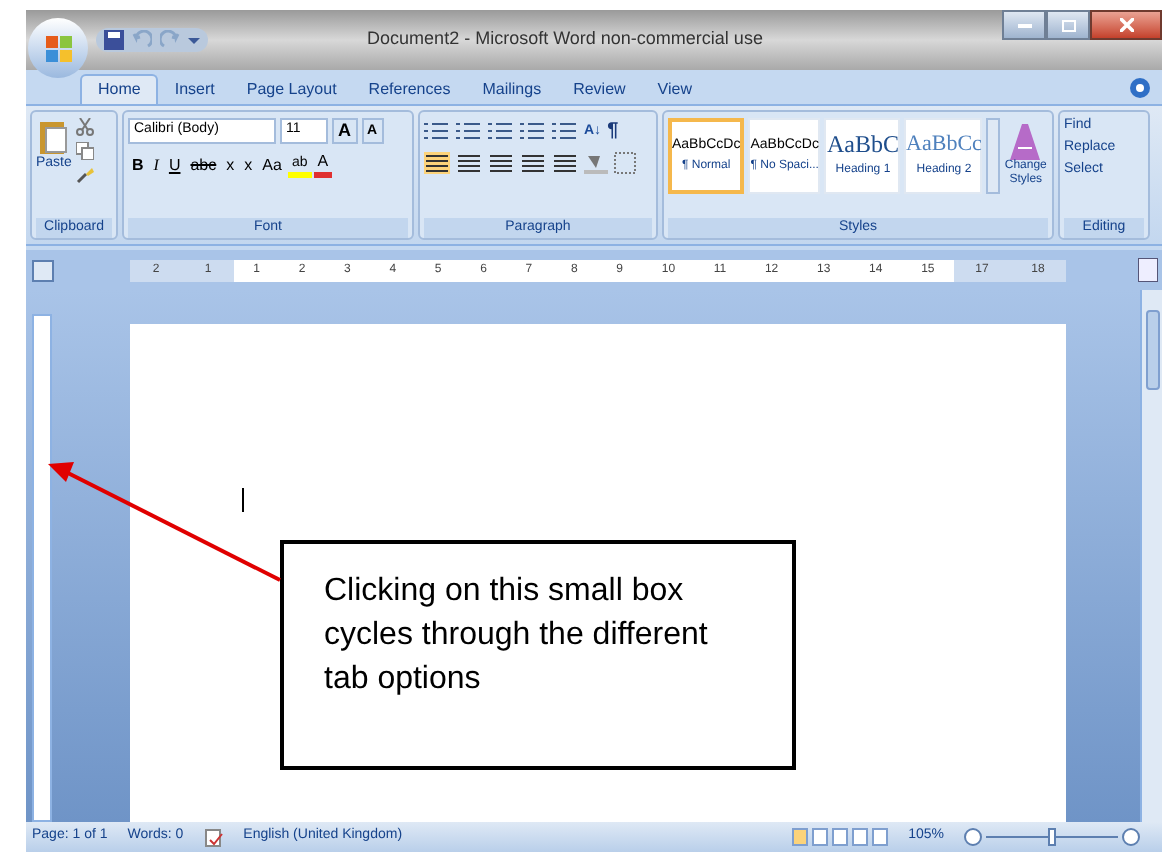  Describe the element at coordinates (1068, 25) in the screenshot. I see `maximize-button` at that location.